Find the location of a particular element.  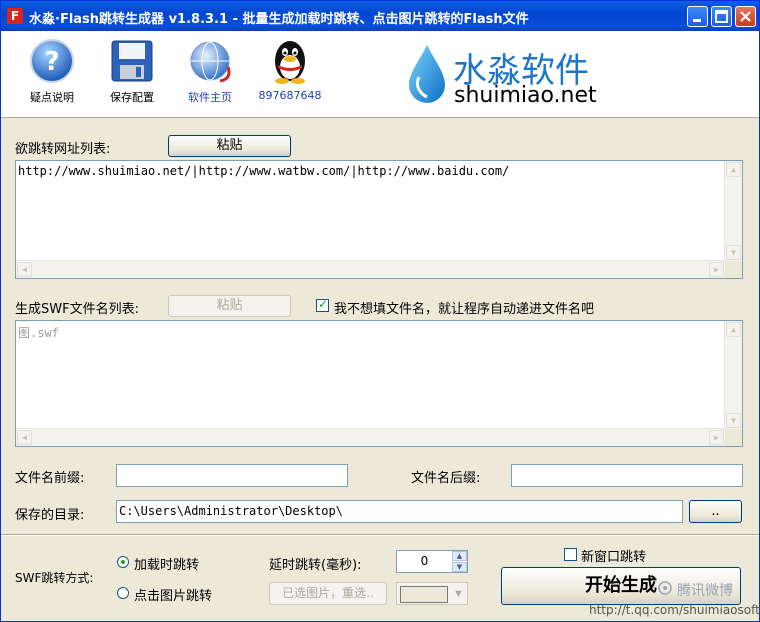

swf-list-label: 生成SWF文件名列表: is located at coordinates (77, 309).